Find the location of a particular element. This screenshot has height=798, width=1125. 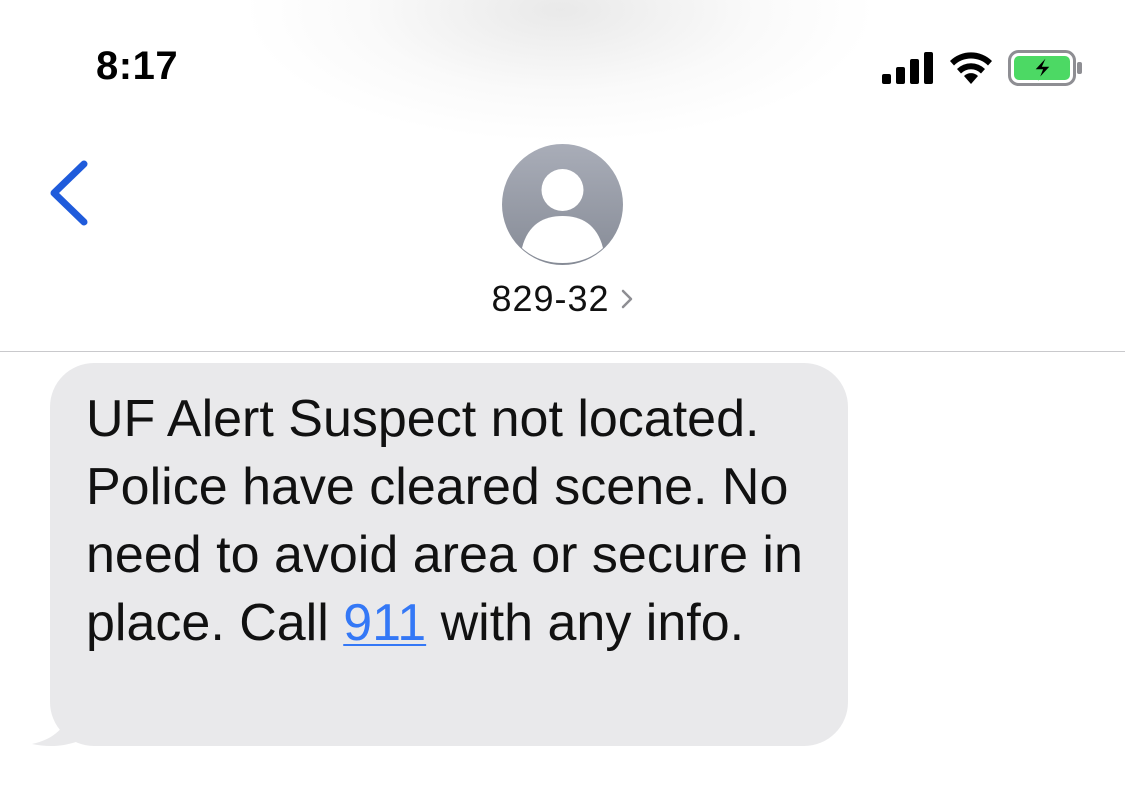

contact-header: 829-32 is located at coordinates (562, 299).